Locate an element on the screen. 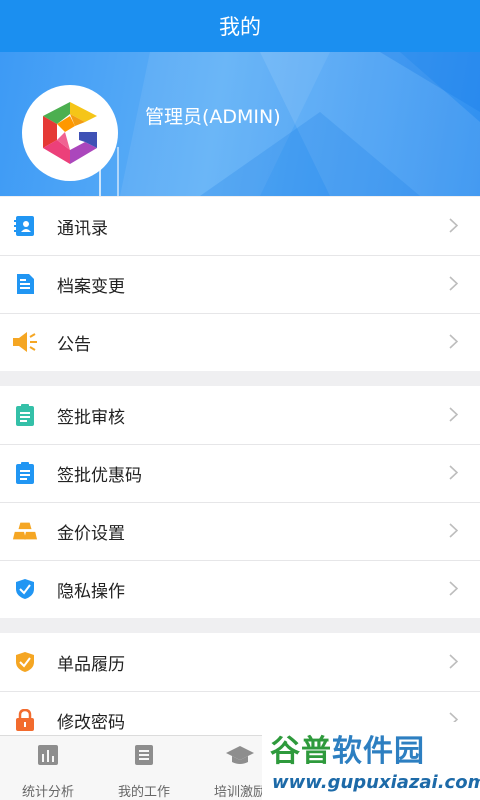 This screenshot has width=480, height=800. menu-item-approval-review: 签批审核 is located at coordinates (240, 415).